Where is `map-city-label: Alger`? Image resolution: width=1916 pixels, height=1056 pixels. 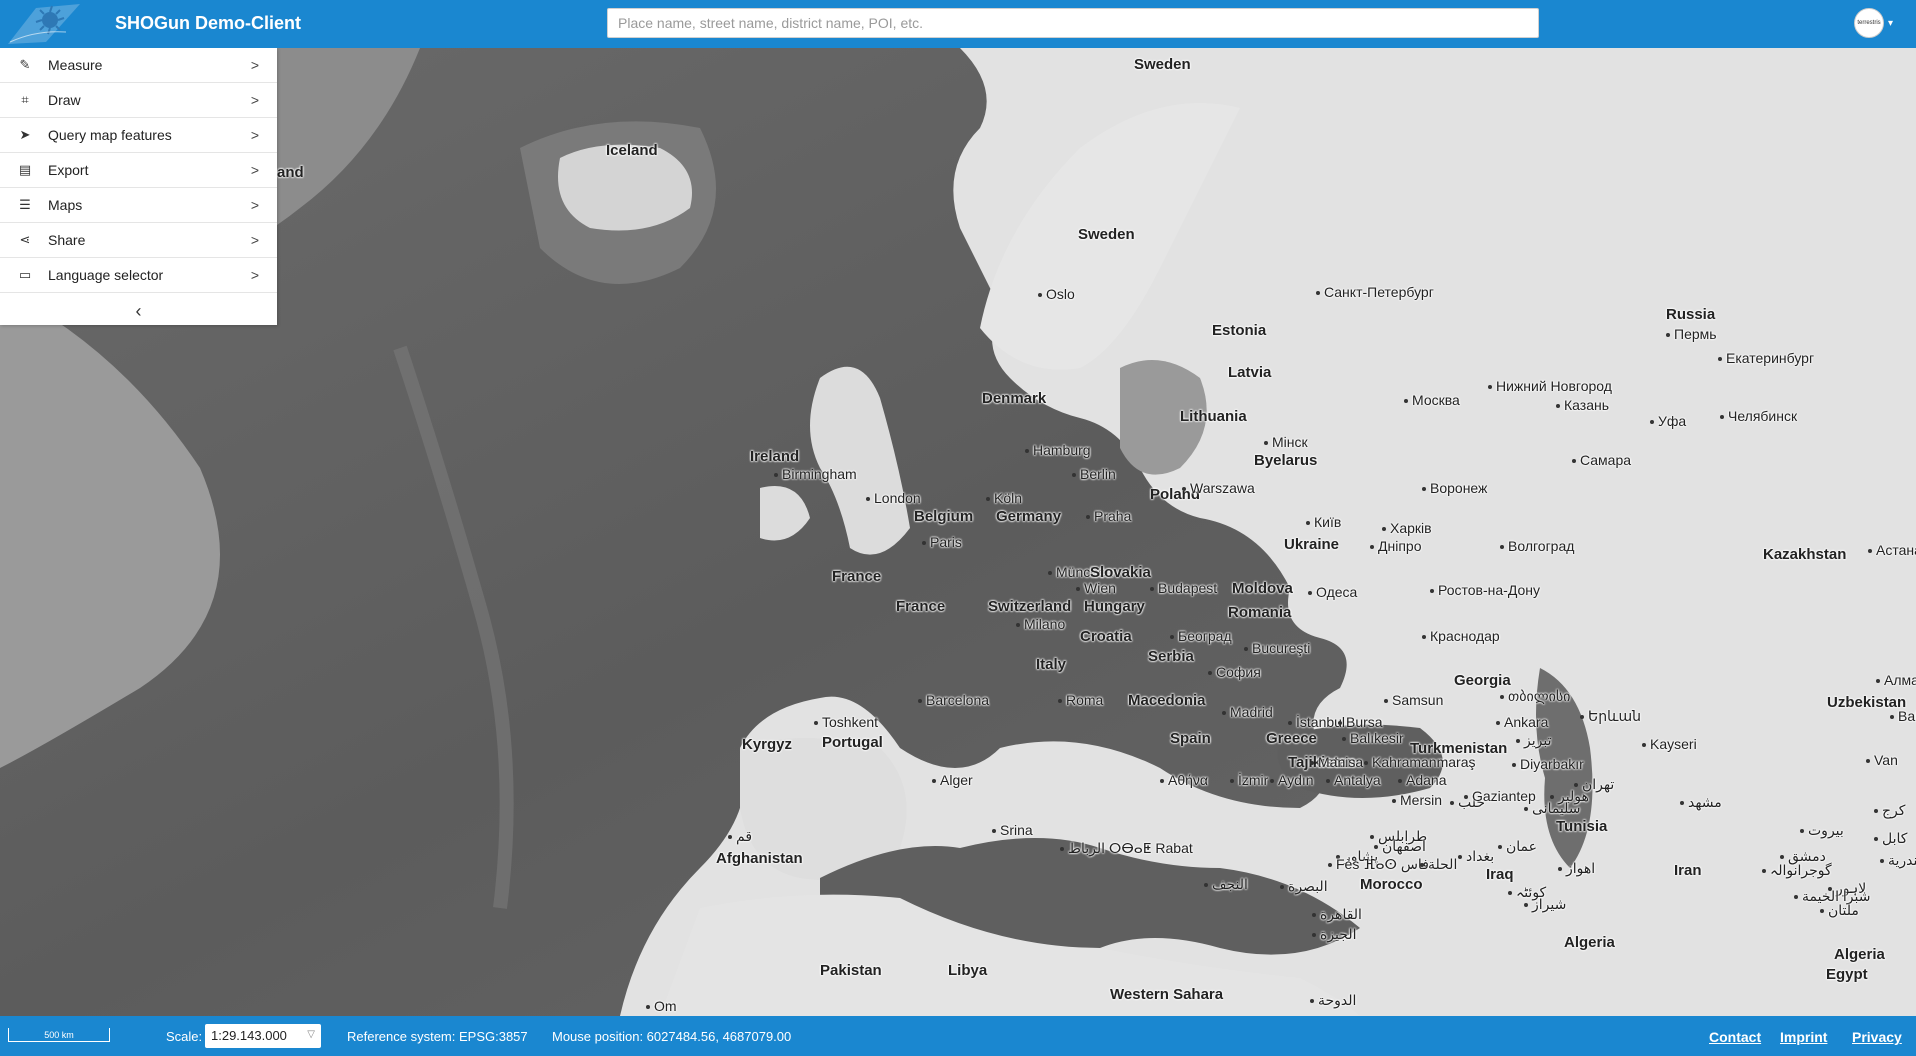
map-city-label: Alger is located at coordinates (952, 780).